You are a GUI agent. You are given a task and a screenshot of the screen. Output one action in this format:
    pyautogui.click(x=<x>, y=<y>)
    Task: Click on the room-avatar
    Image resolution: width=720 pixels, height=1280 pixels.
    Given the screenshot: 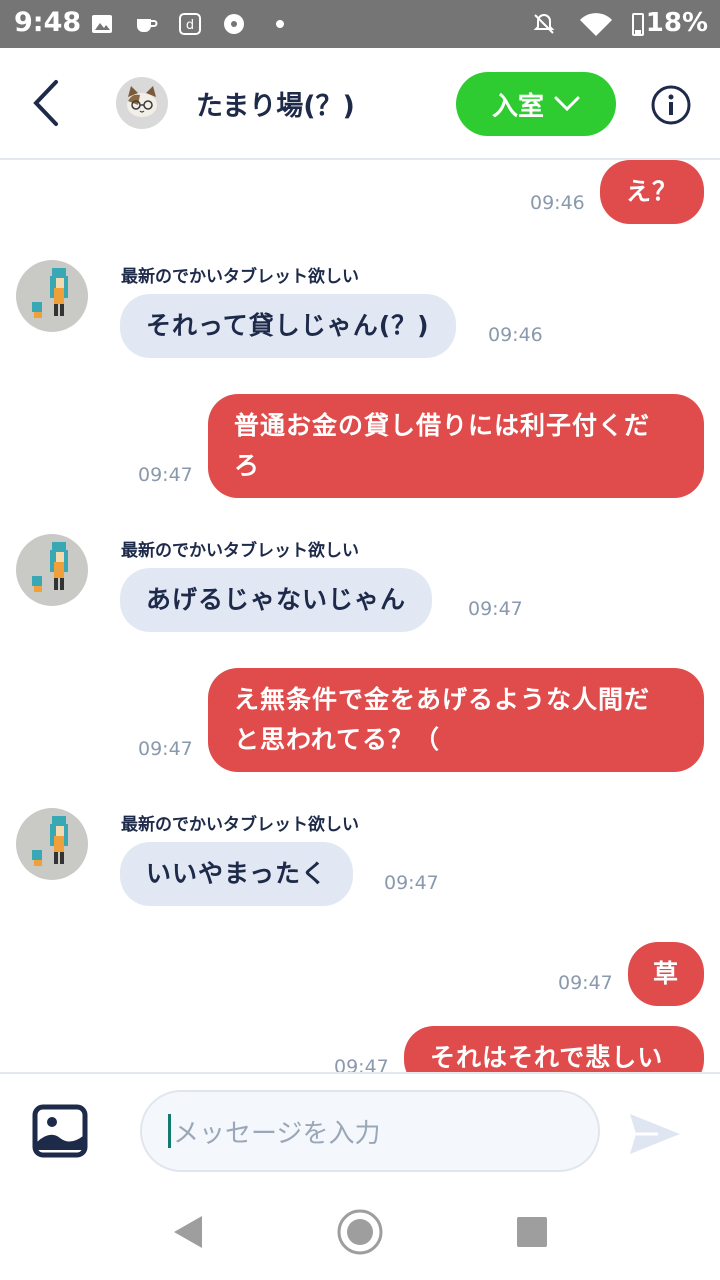 What is the action you would take?
    pyautogui.click(x=142, y=103)
    